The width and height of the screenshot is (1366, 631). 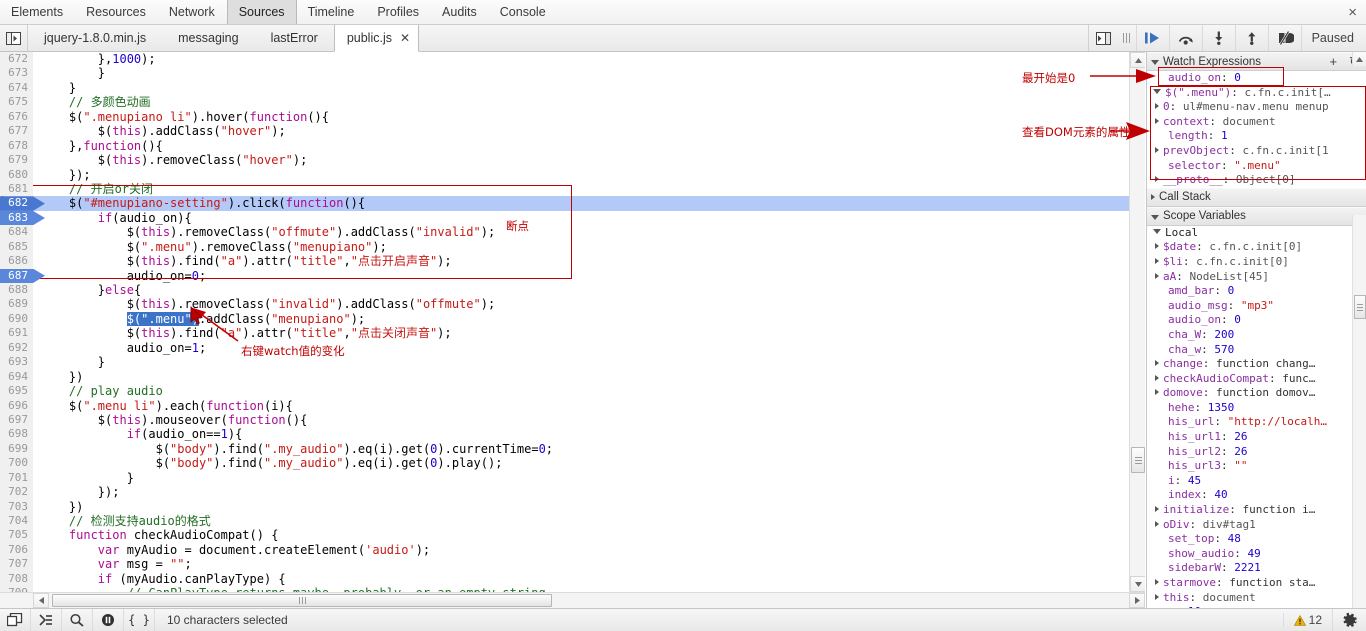 I want to click on scope-variable-row: set_top: 48, so click(x=1256, y=539).